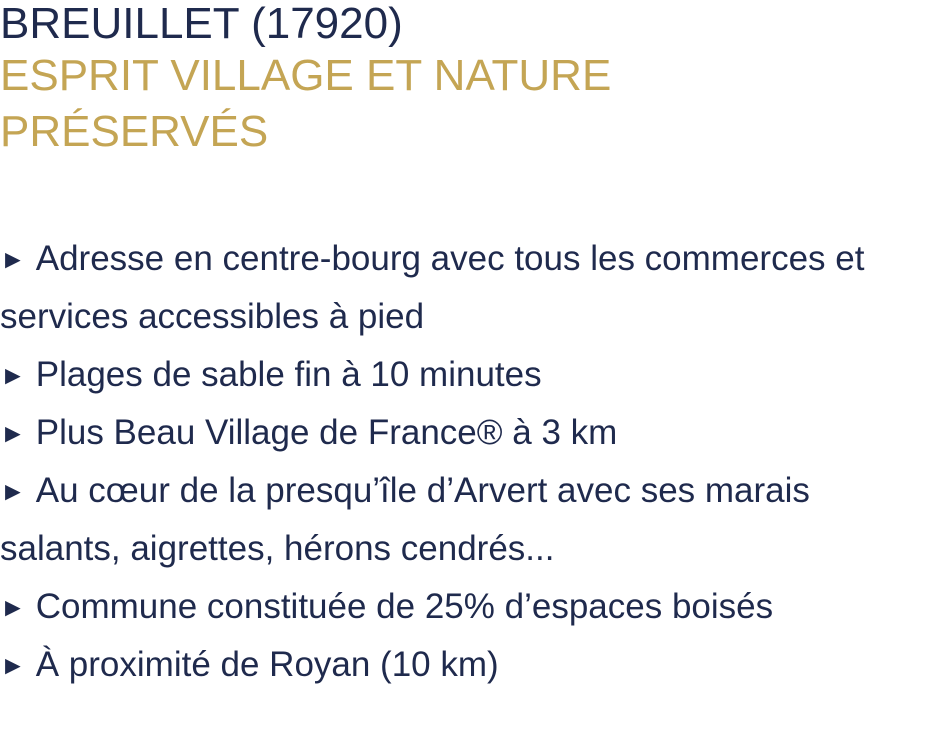 This screenshot has width=942, height=752. What do you see at coordinates (201, 24) in the screenshot?
I see `page-title: BREUILLET (17920)` at bounding box center [201, 24].